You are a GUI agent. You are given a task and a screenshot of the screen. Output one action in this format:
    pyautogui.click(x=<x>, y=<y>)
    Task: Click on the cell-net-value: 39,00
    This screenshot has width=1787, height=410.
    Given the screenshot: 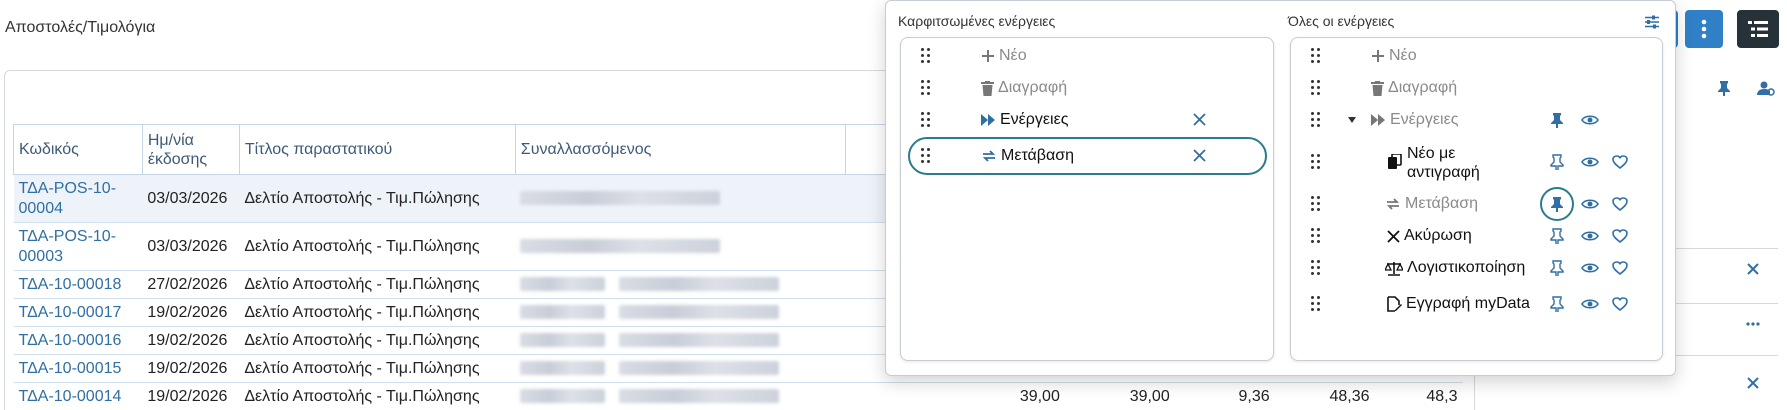 What is the action you would take?
    pyautogui.click(x=1009, y=396)
    